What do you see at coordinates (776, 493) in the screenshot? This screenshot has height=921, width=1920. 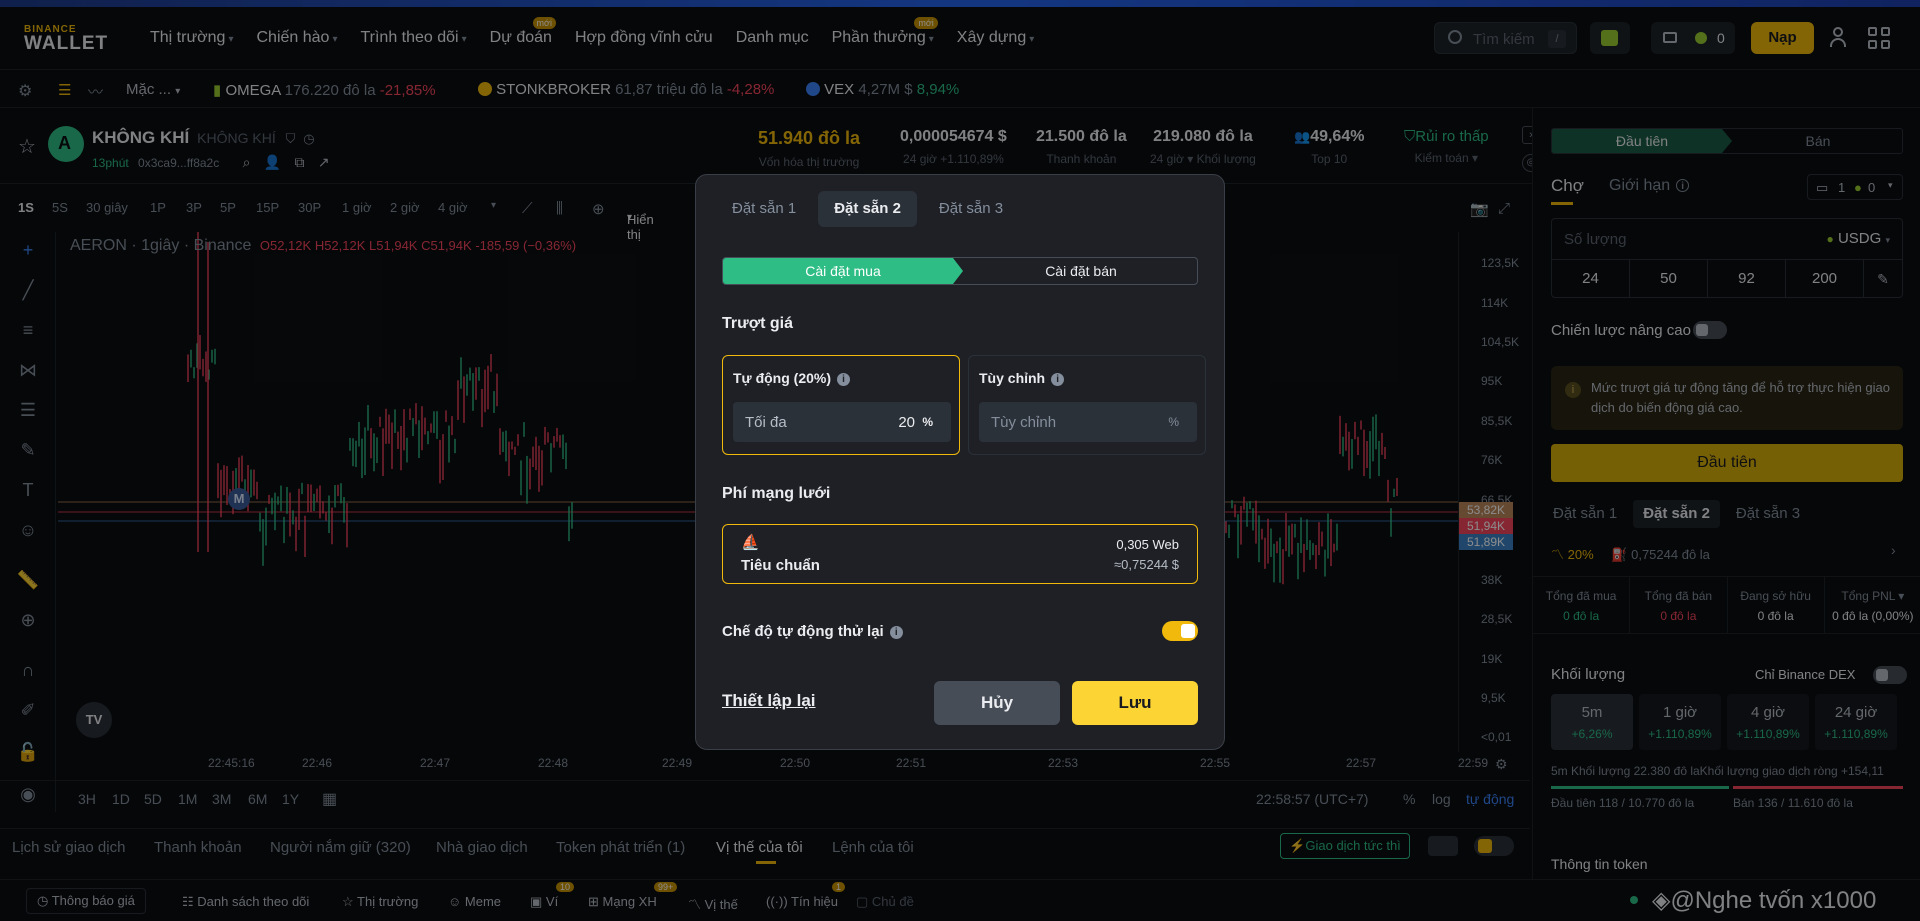 I see `fee-title: Phí mạng lưới` at bounding box center [776, 493].